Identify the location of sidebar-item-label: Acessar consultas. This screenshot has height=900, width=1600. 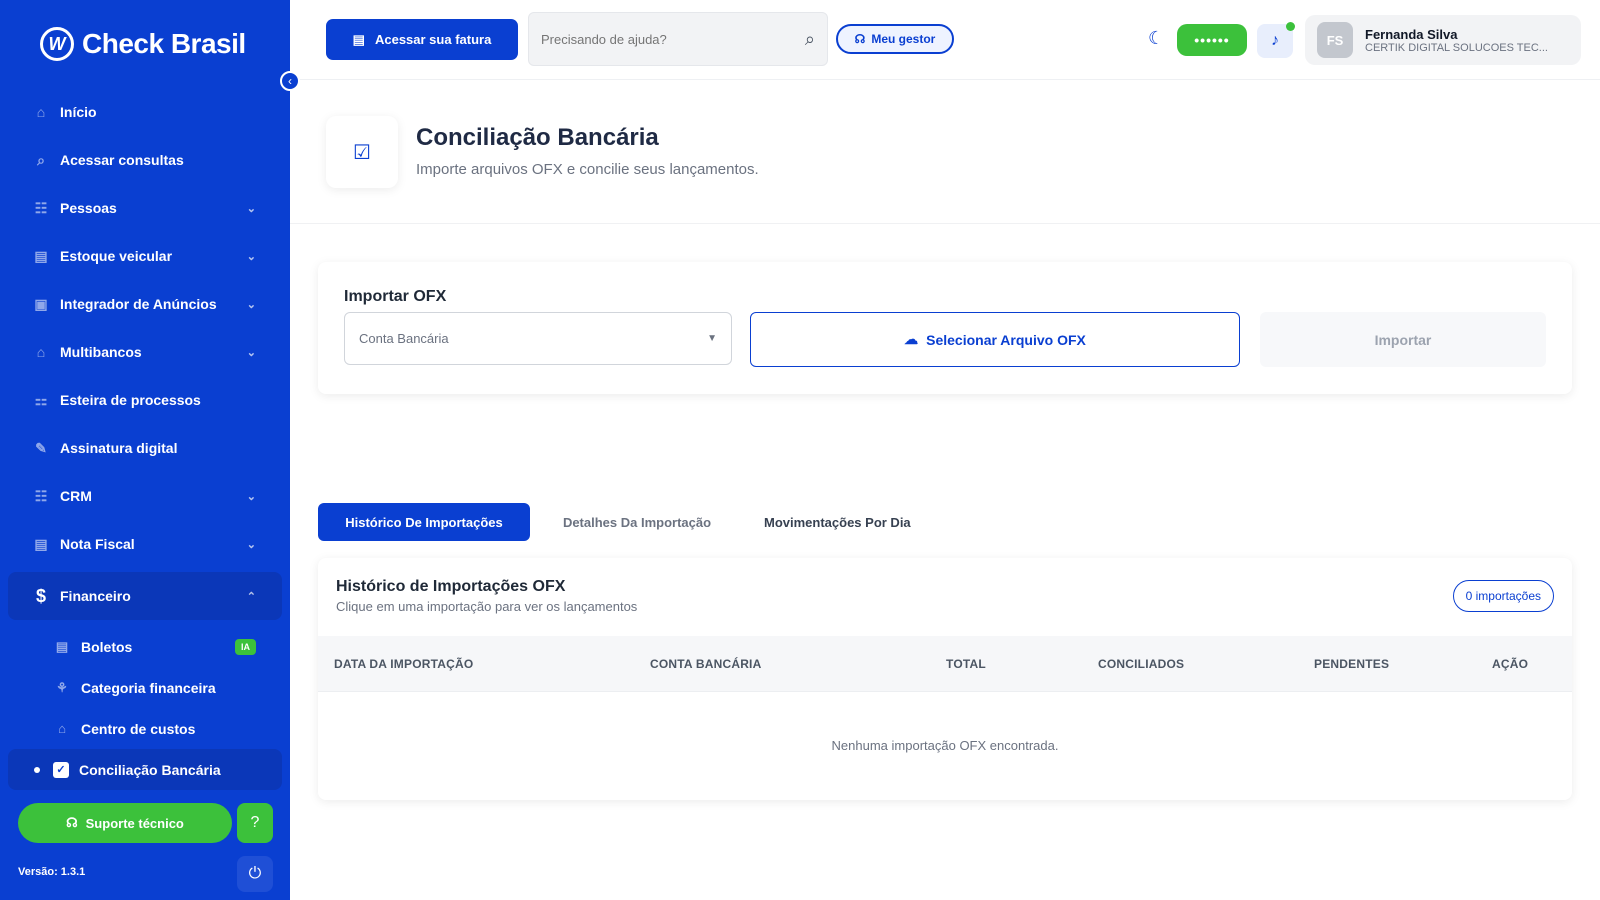
(122, 160).